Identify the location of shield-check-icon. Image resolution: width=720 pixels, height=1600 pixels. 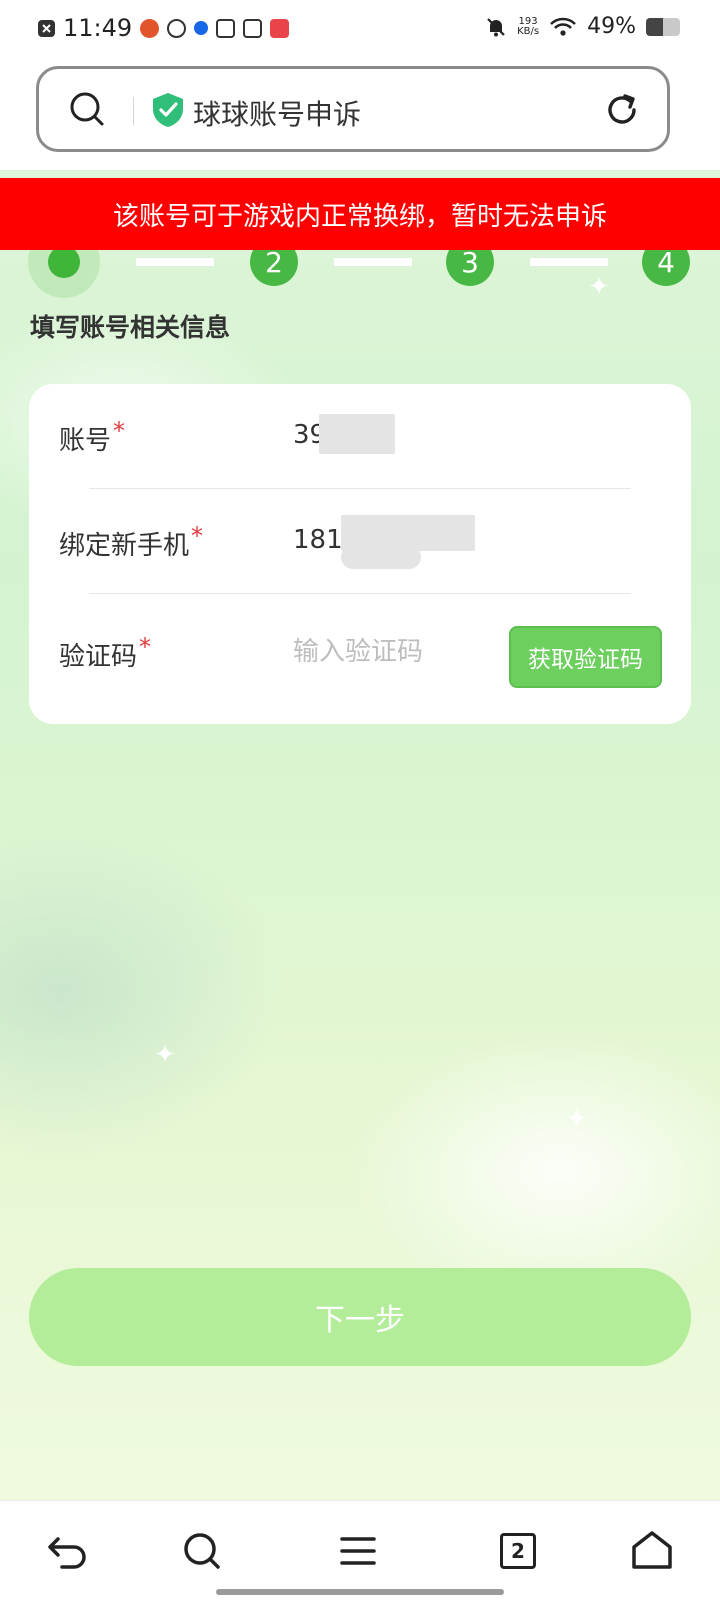
(168, 110).